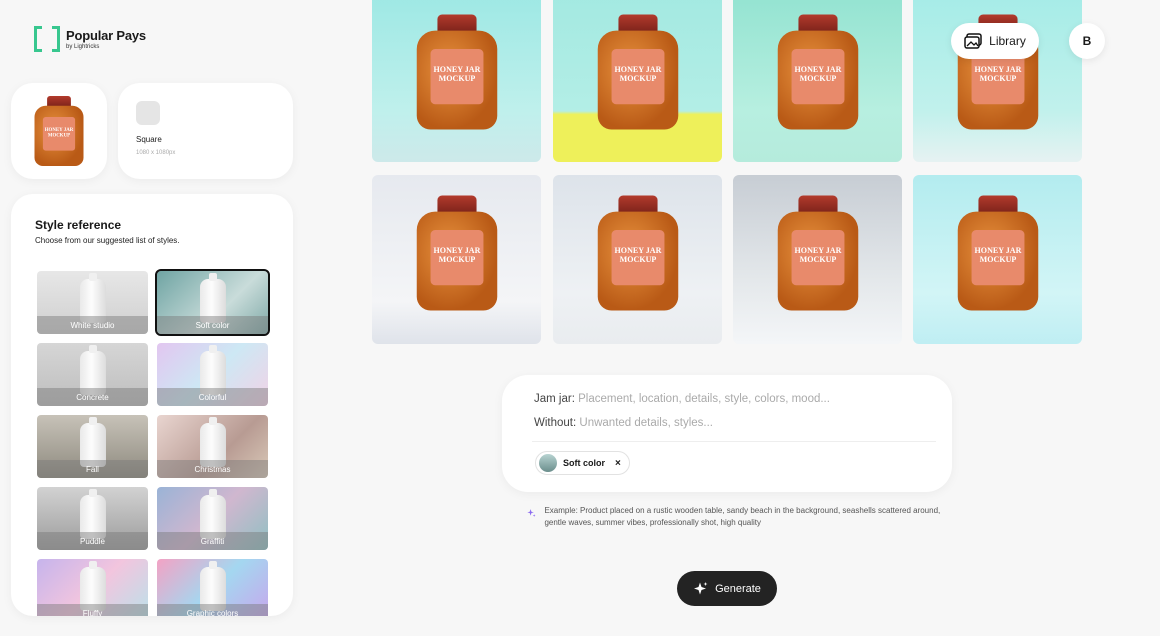 The height and width of the screenshot is (636, 1160). What do you see at coordinates (47, 39) in the screenshot?
I see `logo-mark-icon` at bounding box center [47, 39].